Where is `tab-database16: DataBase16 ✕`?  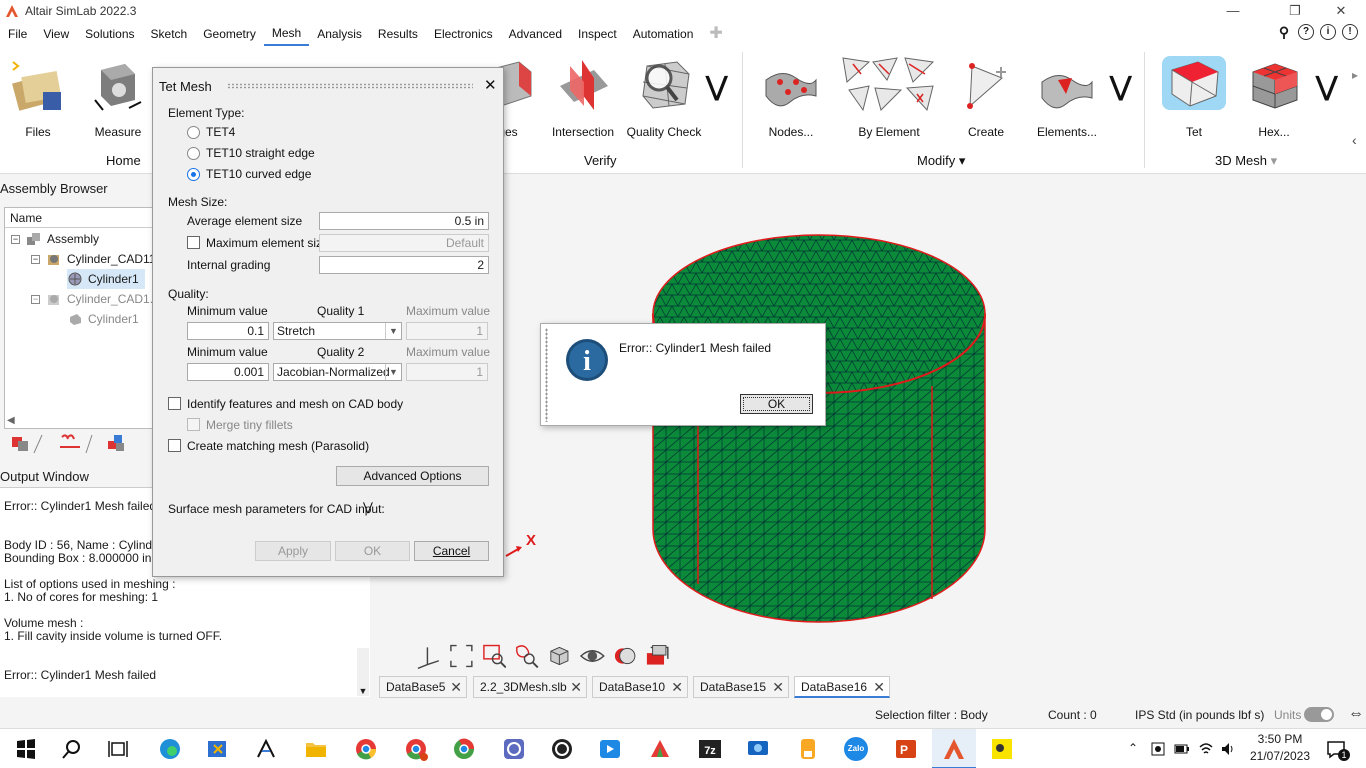
tab-database16: DataBase16 ✕ is located at coordinates (842, 687).